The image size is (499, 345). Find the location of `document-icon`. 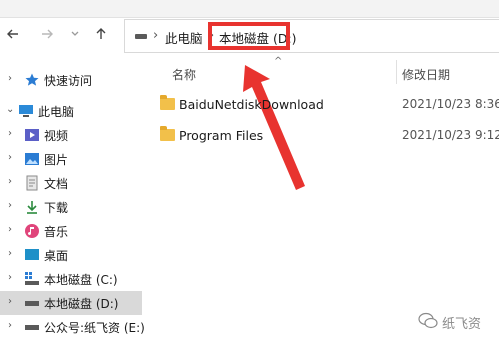

document-icon is located at coordinates (32, 183).